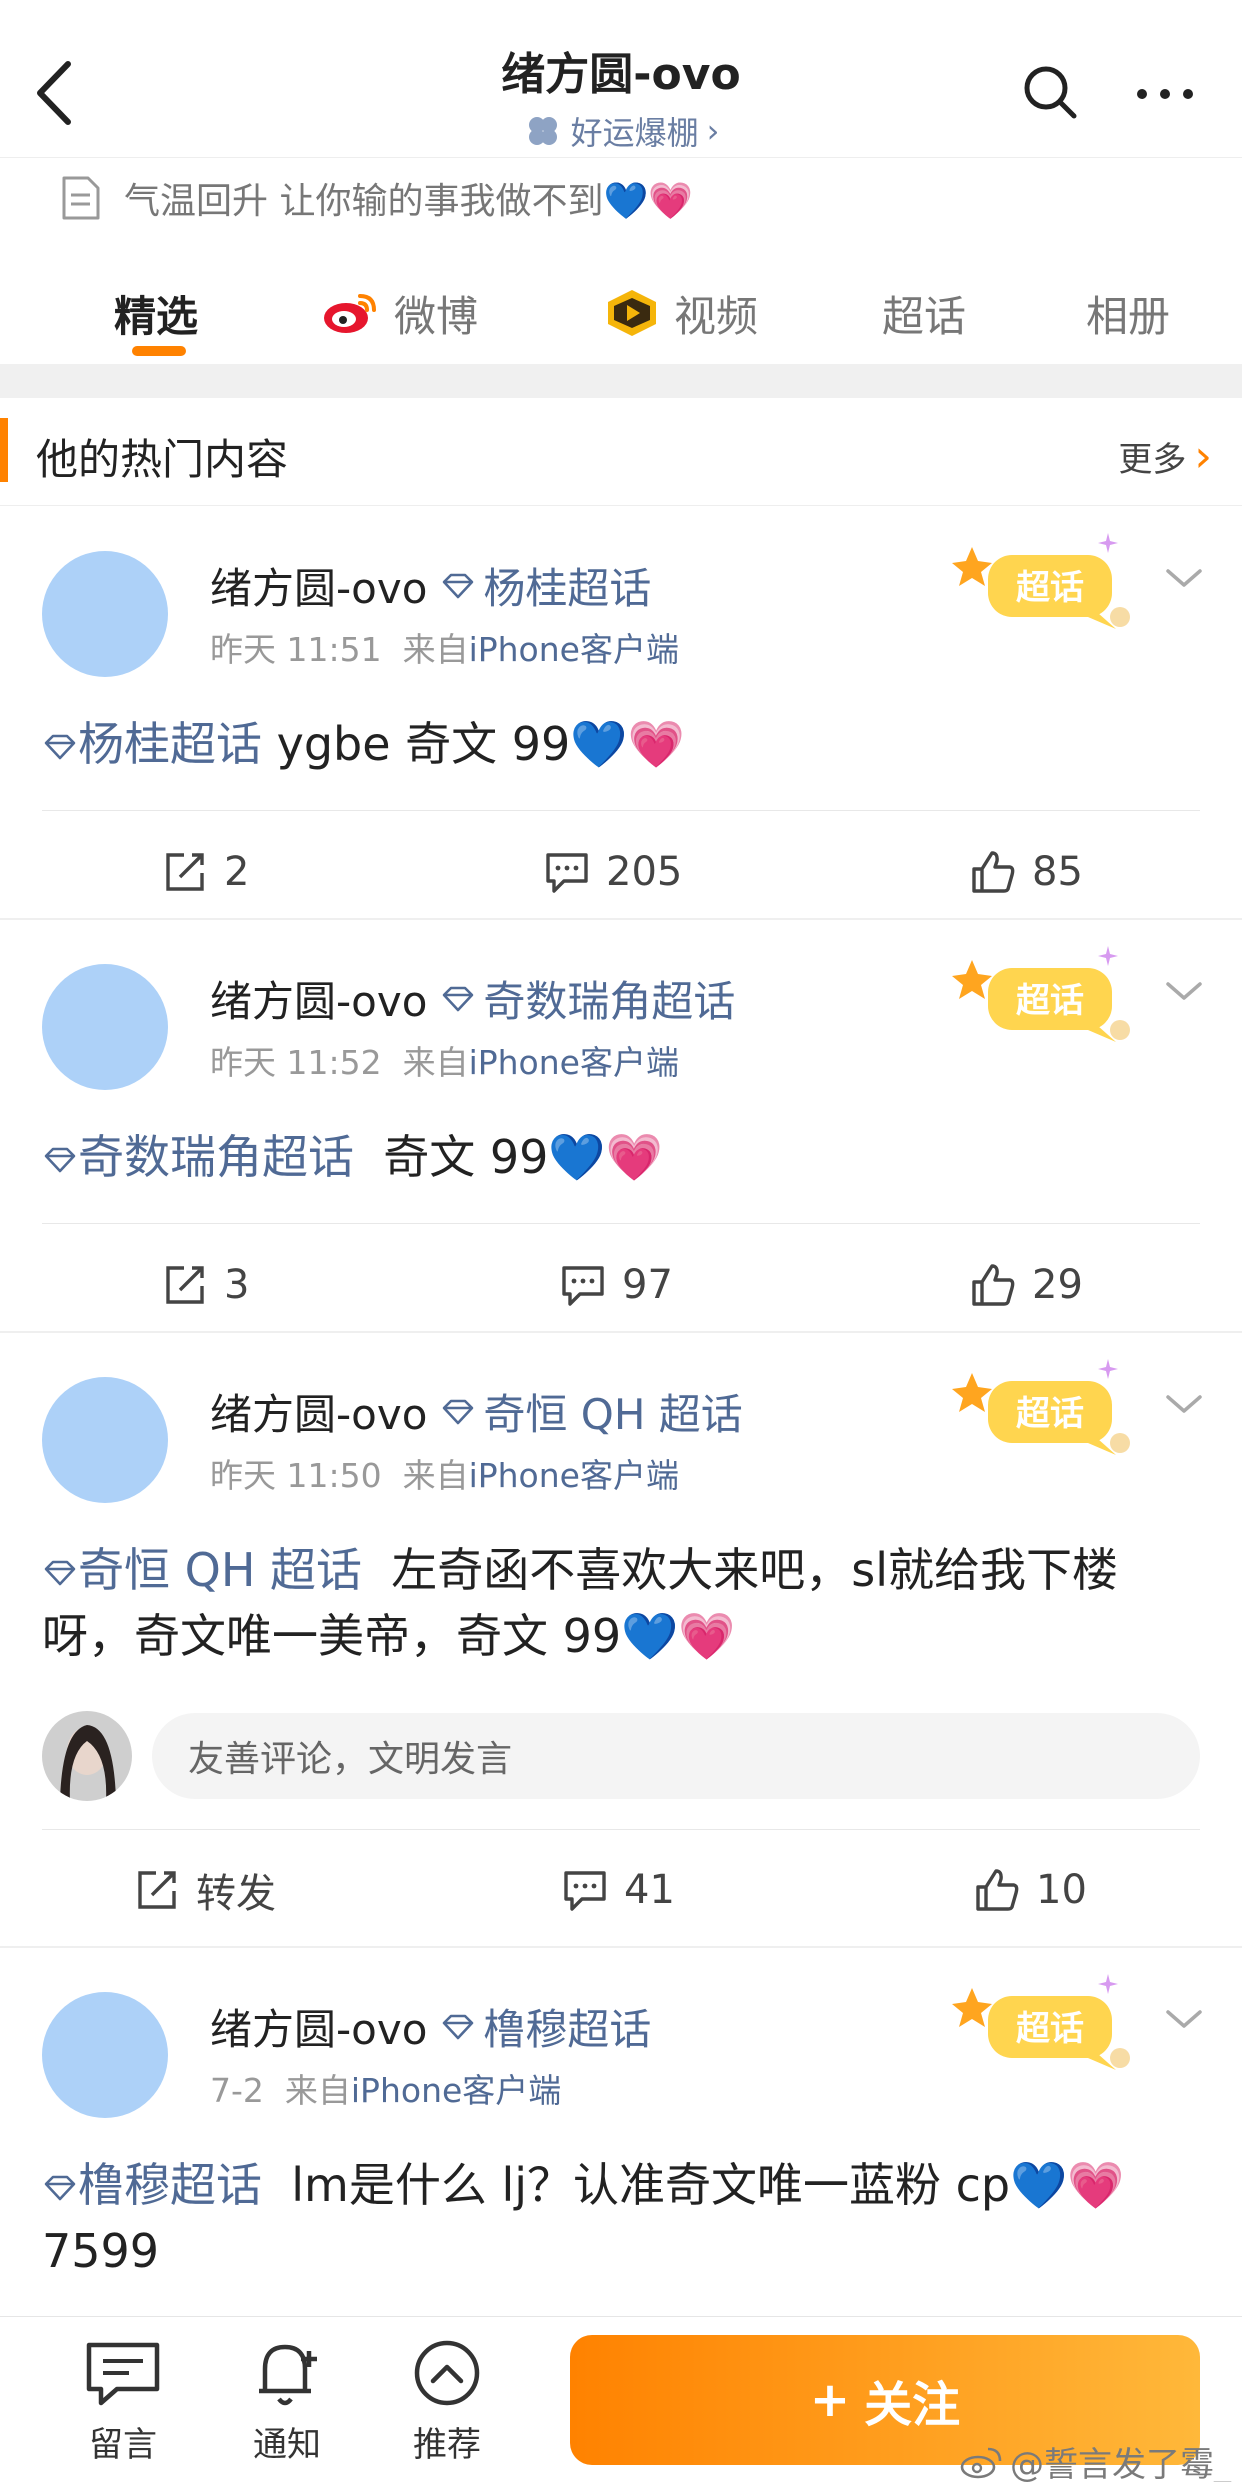 Image resolution: width=1242 pixels, height=2482 pixels. I want to click on topic-link: 奇数瑞角超话, so click(588, 998).